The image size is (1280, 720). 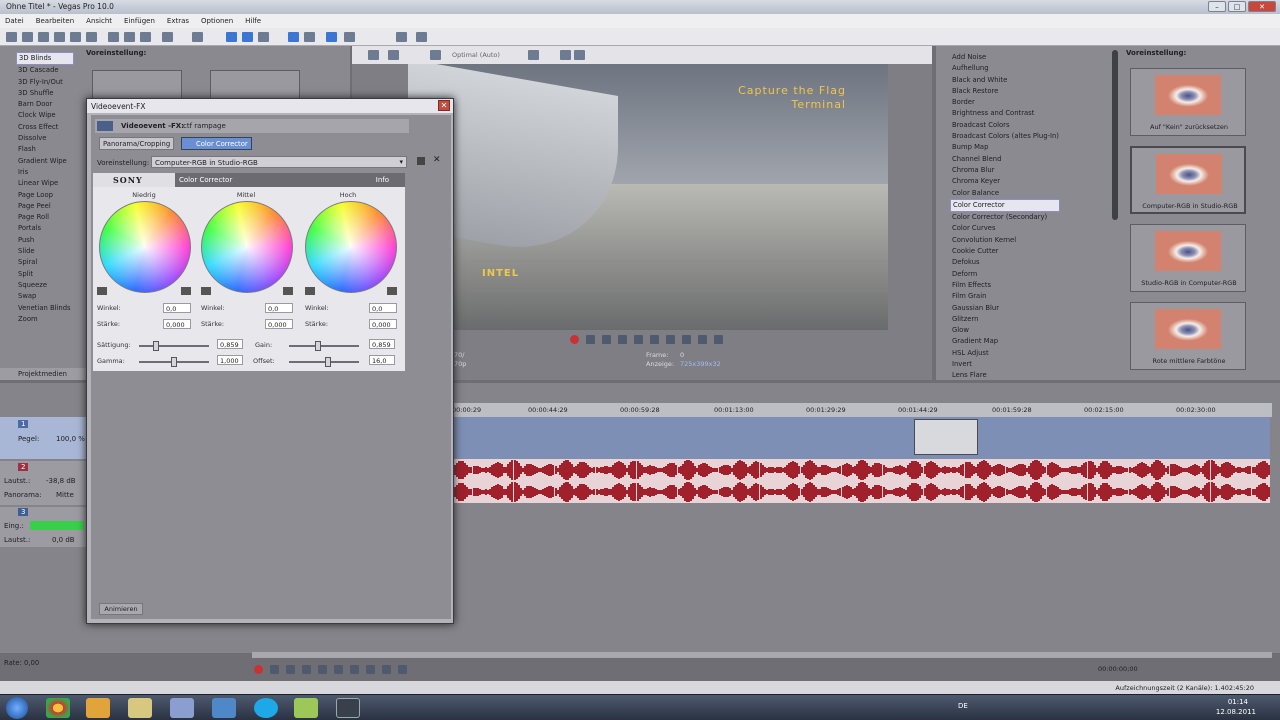 What do you see at coordinates (686, 339) in the screenshot?
I see `go-to-end-icon` at bounding box center [686, 339].